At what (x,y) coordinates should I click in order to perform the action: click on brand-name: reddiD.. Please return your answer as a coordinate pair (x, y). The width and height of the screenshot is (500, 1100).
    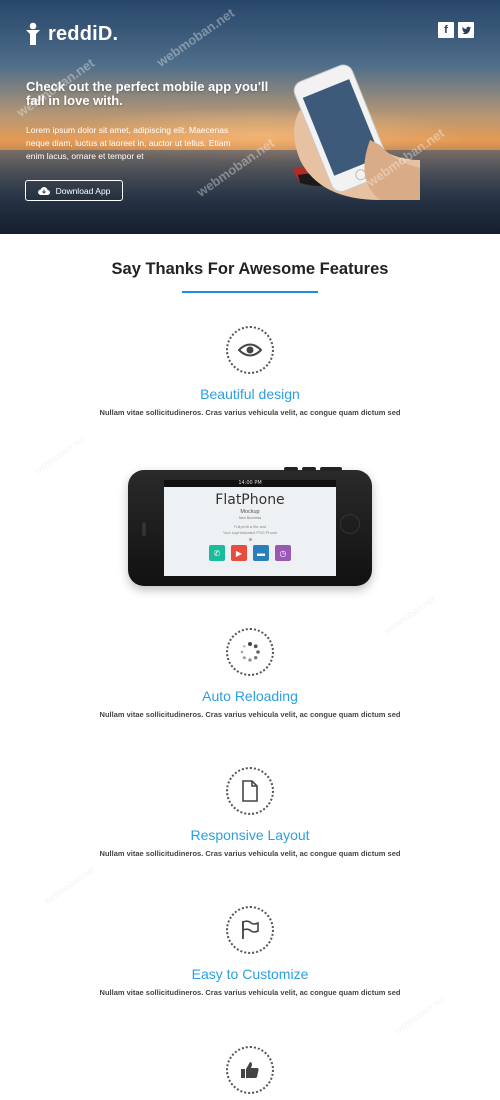
    Looking at the image, I should click on (83, 33).